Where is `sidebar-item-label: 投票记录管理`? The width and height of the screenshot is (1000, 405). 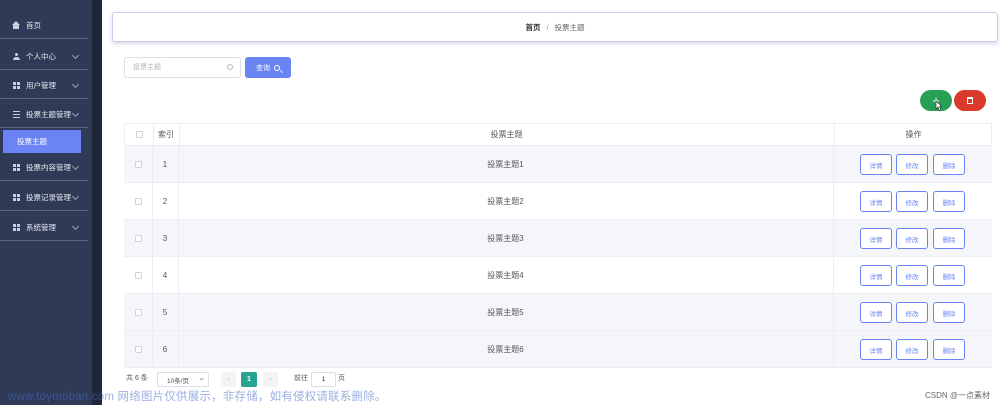
sidebar-item-label: 投票记录管理 is located at coordinates (48, 197).